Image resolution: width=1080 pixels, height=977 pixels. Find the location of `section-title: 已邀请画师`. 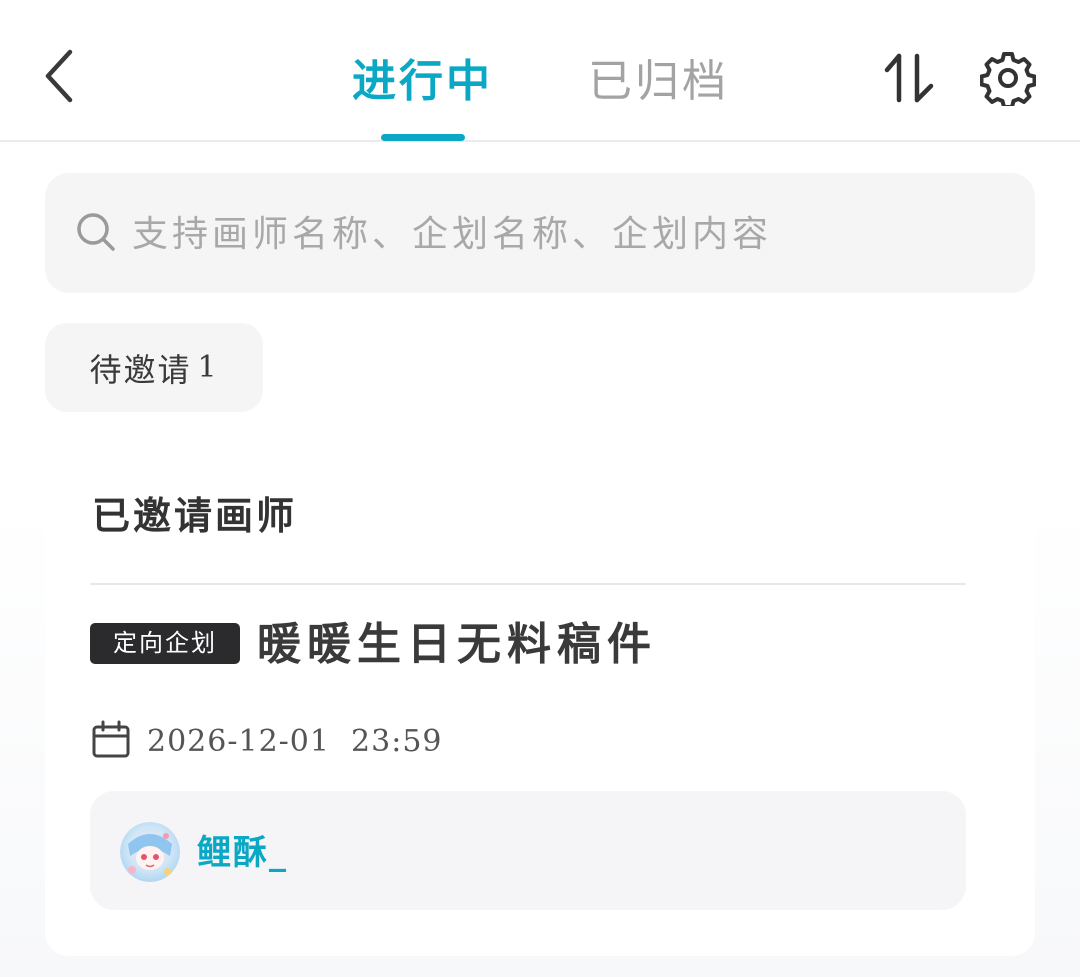

section-title: 已邀请画师 is located at coordinates (195, 516).